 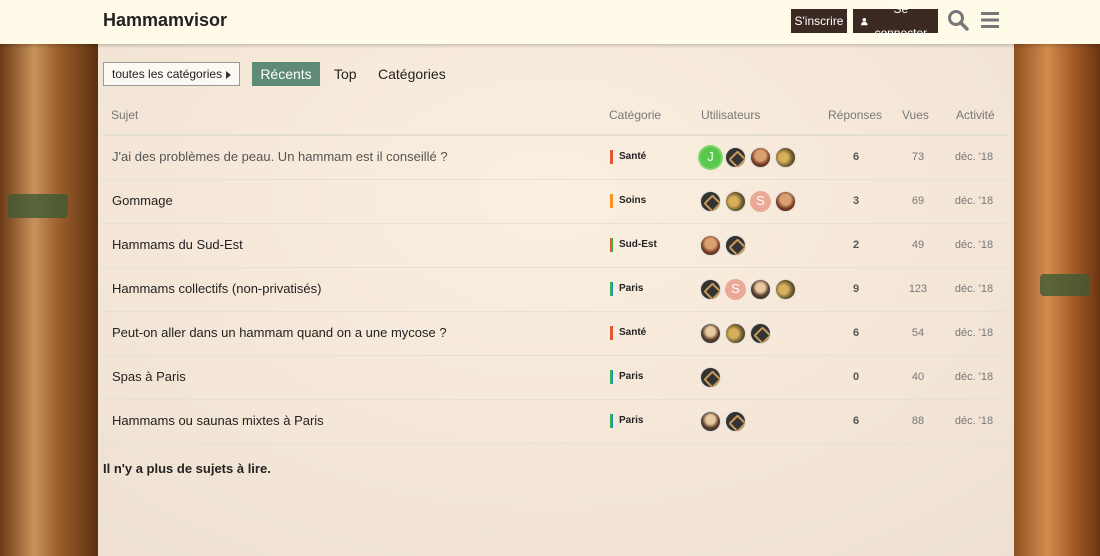 What do you see at coordinates (918, 377) in the screenshot?
I see `views-count: 40` at bounding box center [918, 377].